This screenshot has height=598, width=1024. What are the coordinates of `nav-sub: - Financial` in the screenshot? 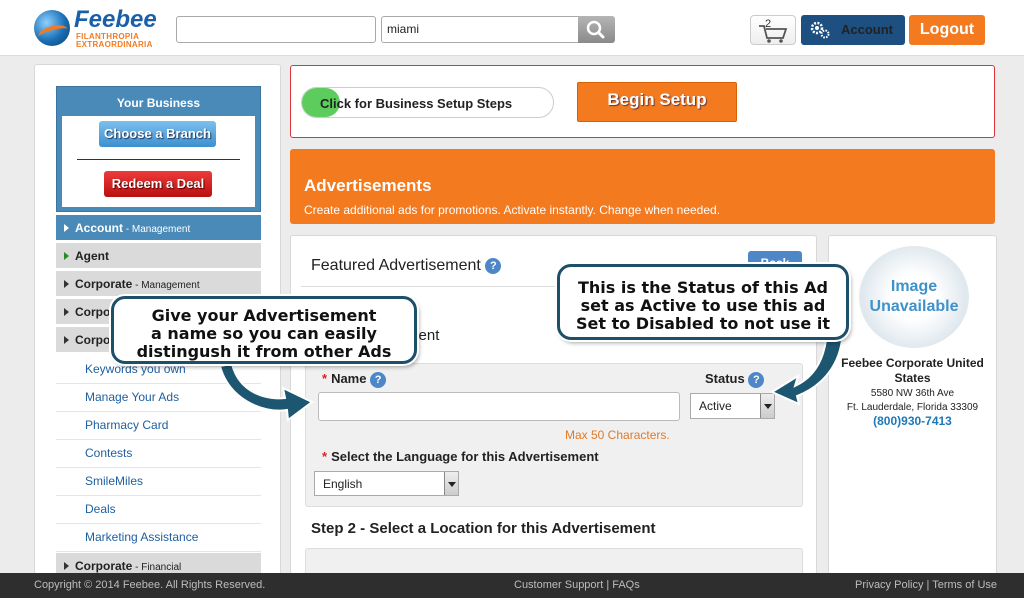 It's located at (157, 567).